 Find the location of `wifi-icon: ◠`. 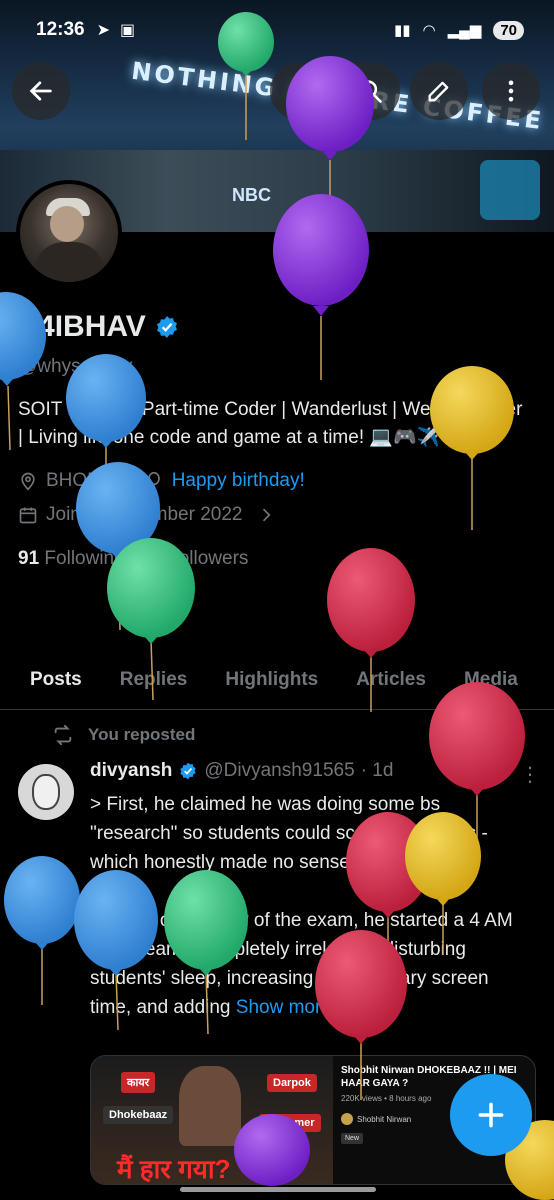

wifi-icon: ◠ is located at coordinates (429, 30).